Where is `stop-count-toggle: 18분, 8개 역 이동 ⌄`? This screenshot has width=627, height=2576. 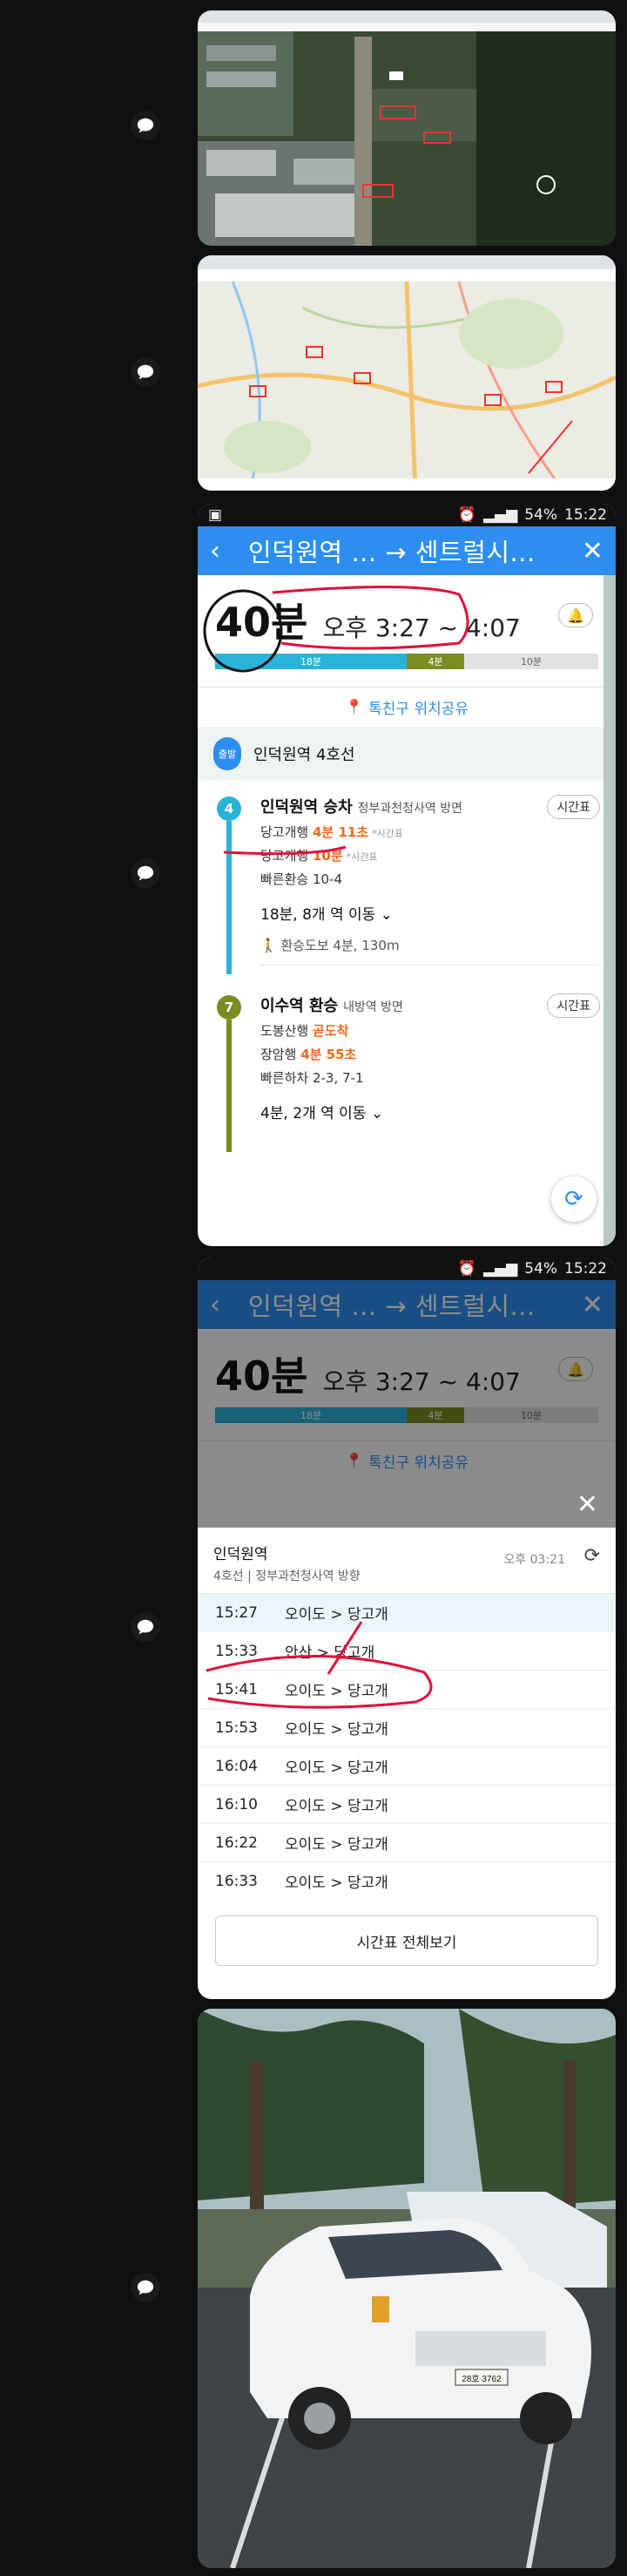
stop-count-toggle: 18분, 8개 역 이동 ⌄ is located at coordinates (431, 917).